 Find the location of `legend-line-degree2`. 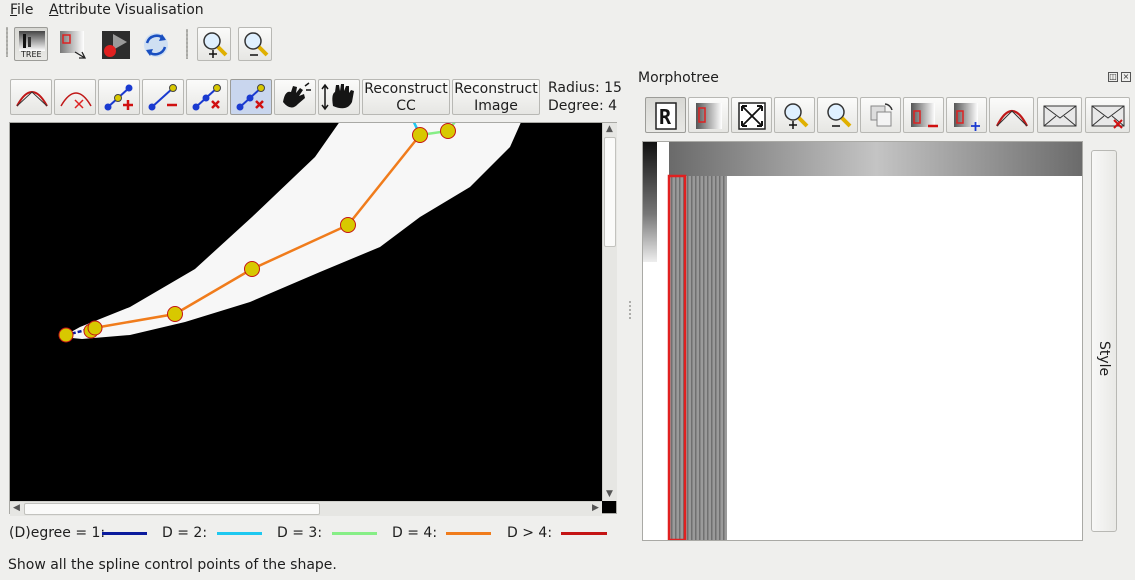

legend-line-degree2 is located at coordinates (239, 533).